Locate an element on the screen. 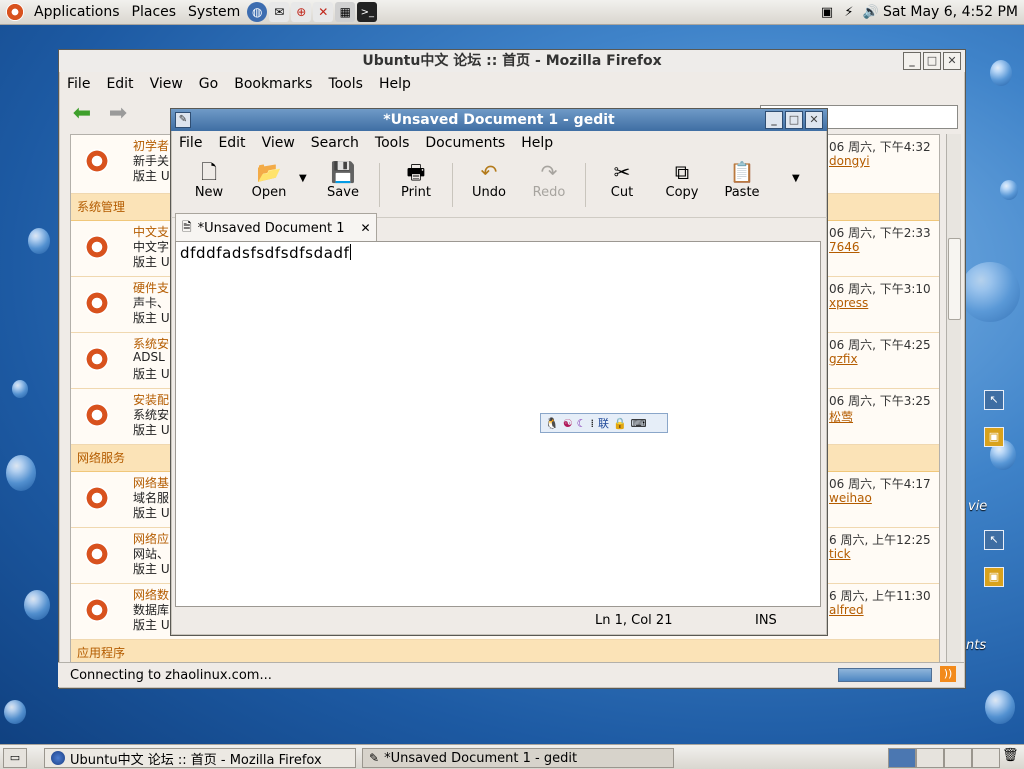 The image size is (1024, 769). input-method-toolbar: 🐧 ☯ ☾ ⁞ 联 🔒 ⌨ is located at coordinates (604, 423).